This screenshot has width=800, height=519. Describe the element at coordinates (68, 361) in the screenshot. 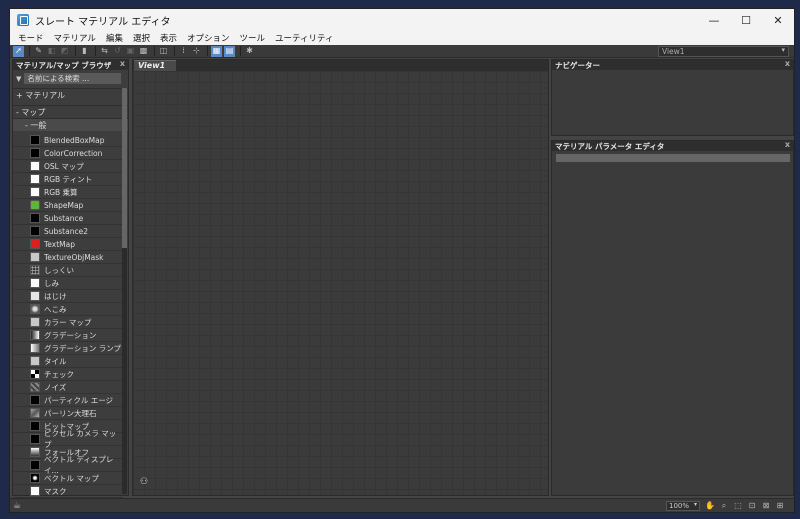

I see `list-item: タイル` at that location.